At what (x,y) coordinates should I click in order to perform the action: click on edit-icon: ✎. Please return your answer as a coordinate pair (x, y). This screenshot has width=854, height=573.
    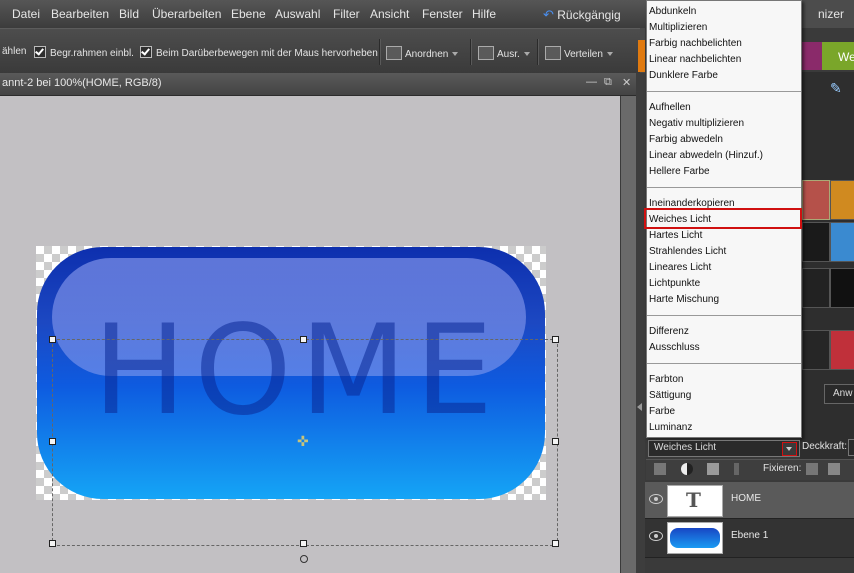
    Looking at the image, I should click on (836, 88).